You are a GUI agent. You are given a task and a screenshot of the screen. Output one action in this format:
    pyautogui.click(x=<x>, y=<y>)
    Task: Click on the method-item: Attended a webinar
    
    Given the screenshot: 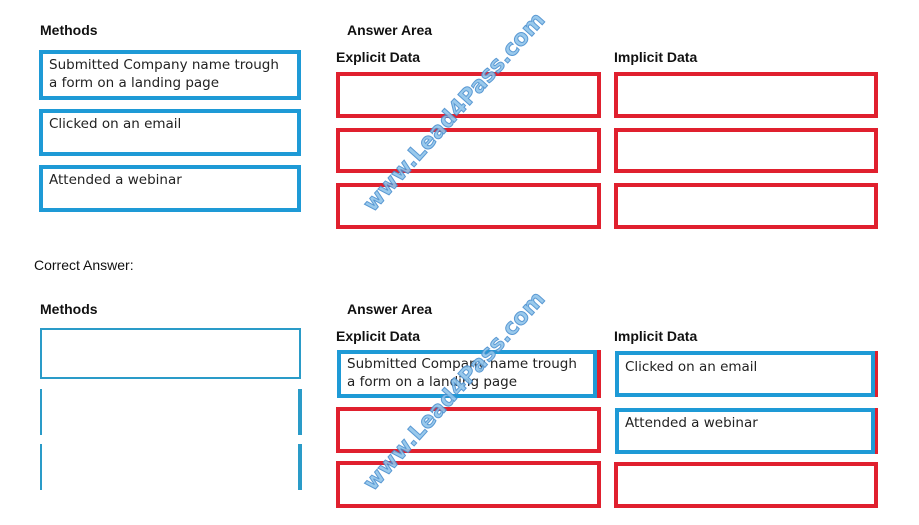 What is the action you would take?
    pyautogui.click(x=170, y=188)
    